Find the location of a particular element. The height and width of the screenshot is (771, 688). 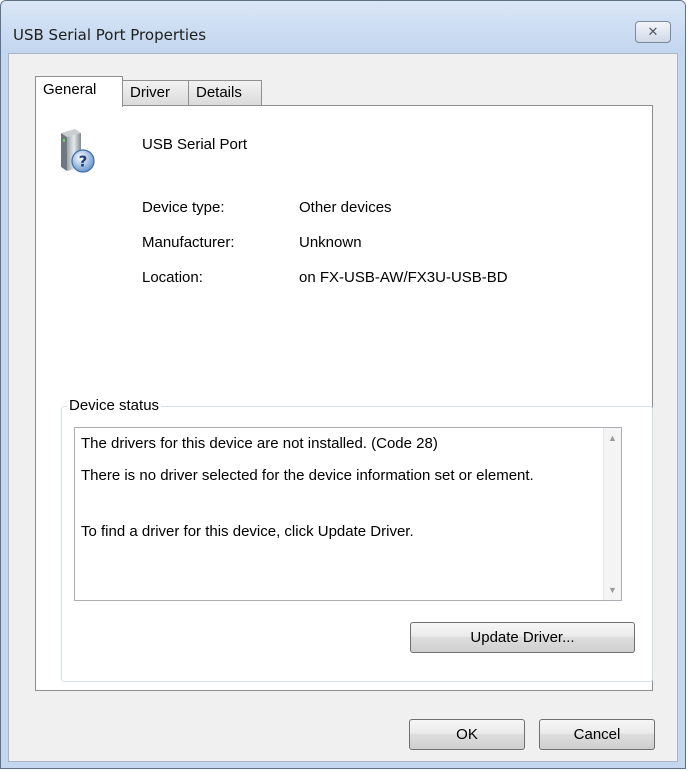

close-button: ✕ is located at coordinates (653, 32).